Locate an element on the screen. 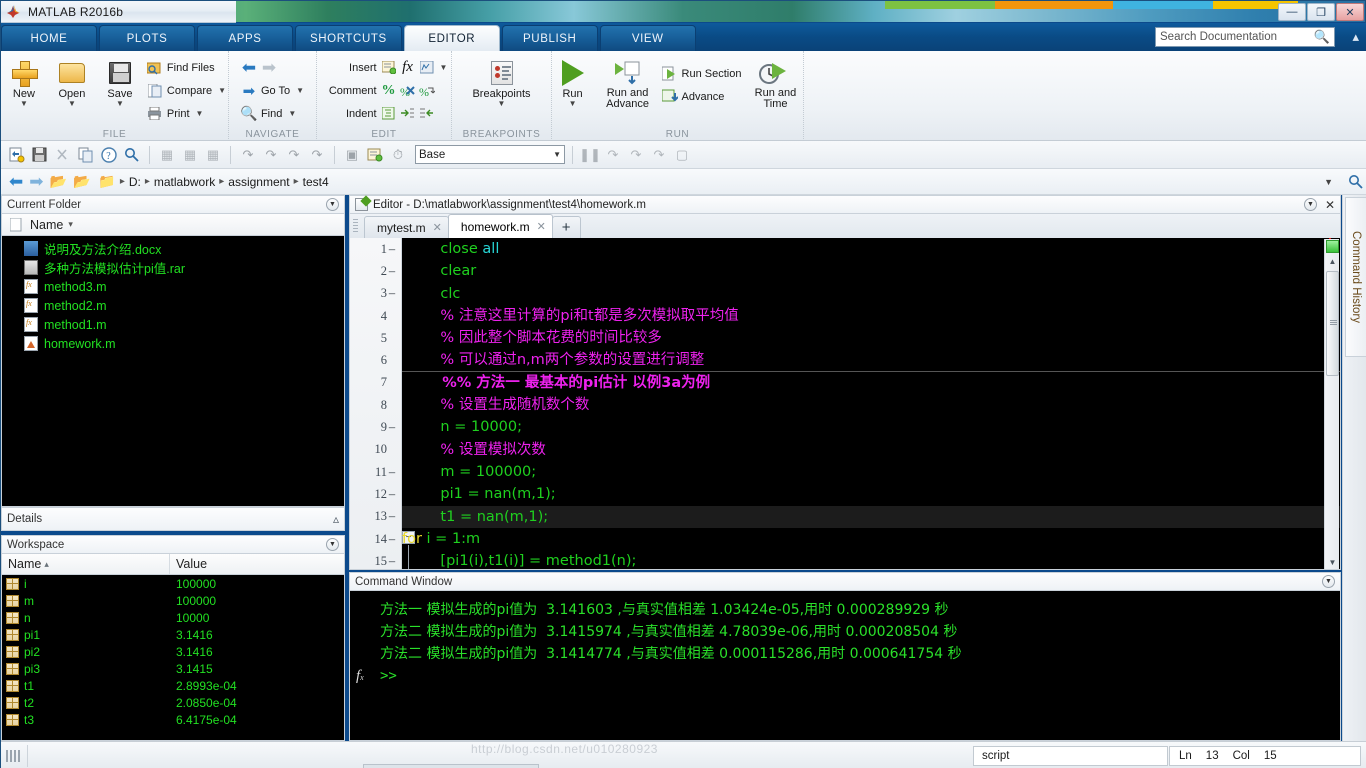 The height and width of the screenshot is (768, 1366). search-icon is located at coordinates (1354, 181).